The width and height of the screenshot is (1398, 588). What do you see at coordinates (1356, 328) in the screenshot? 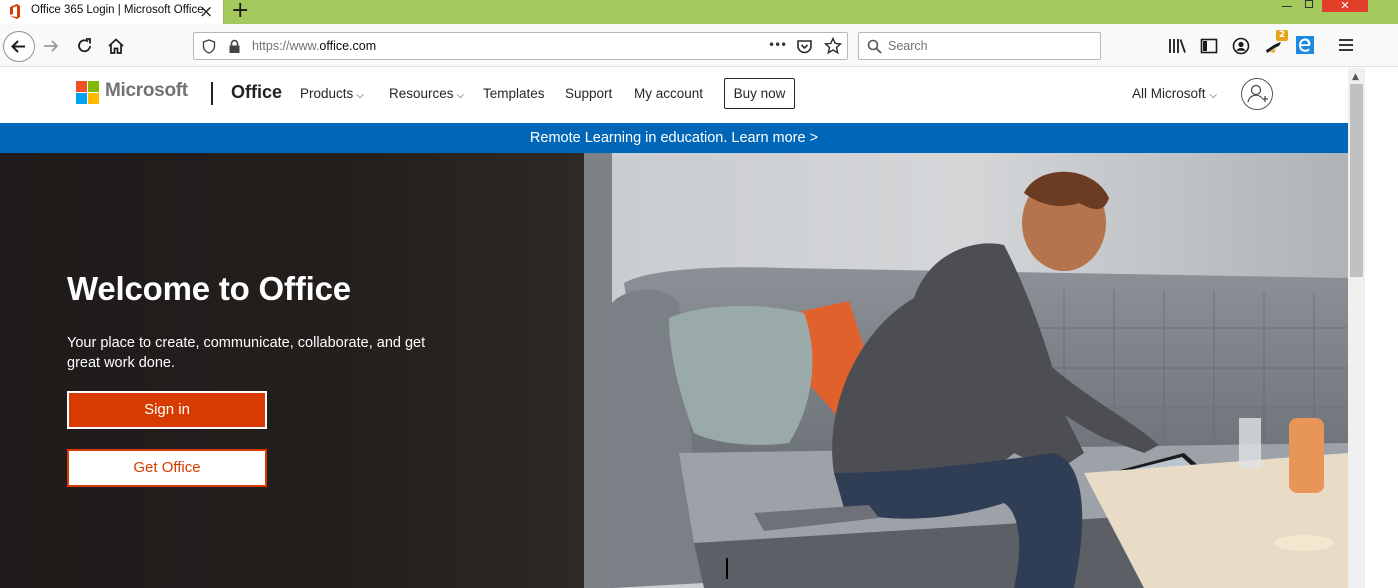
I see `page-scrollbar: ▲` at bounding box center [1356, 328].